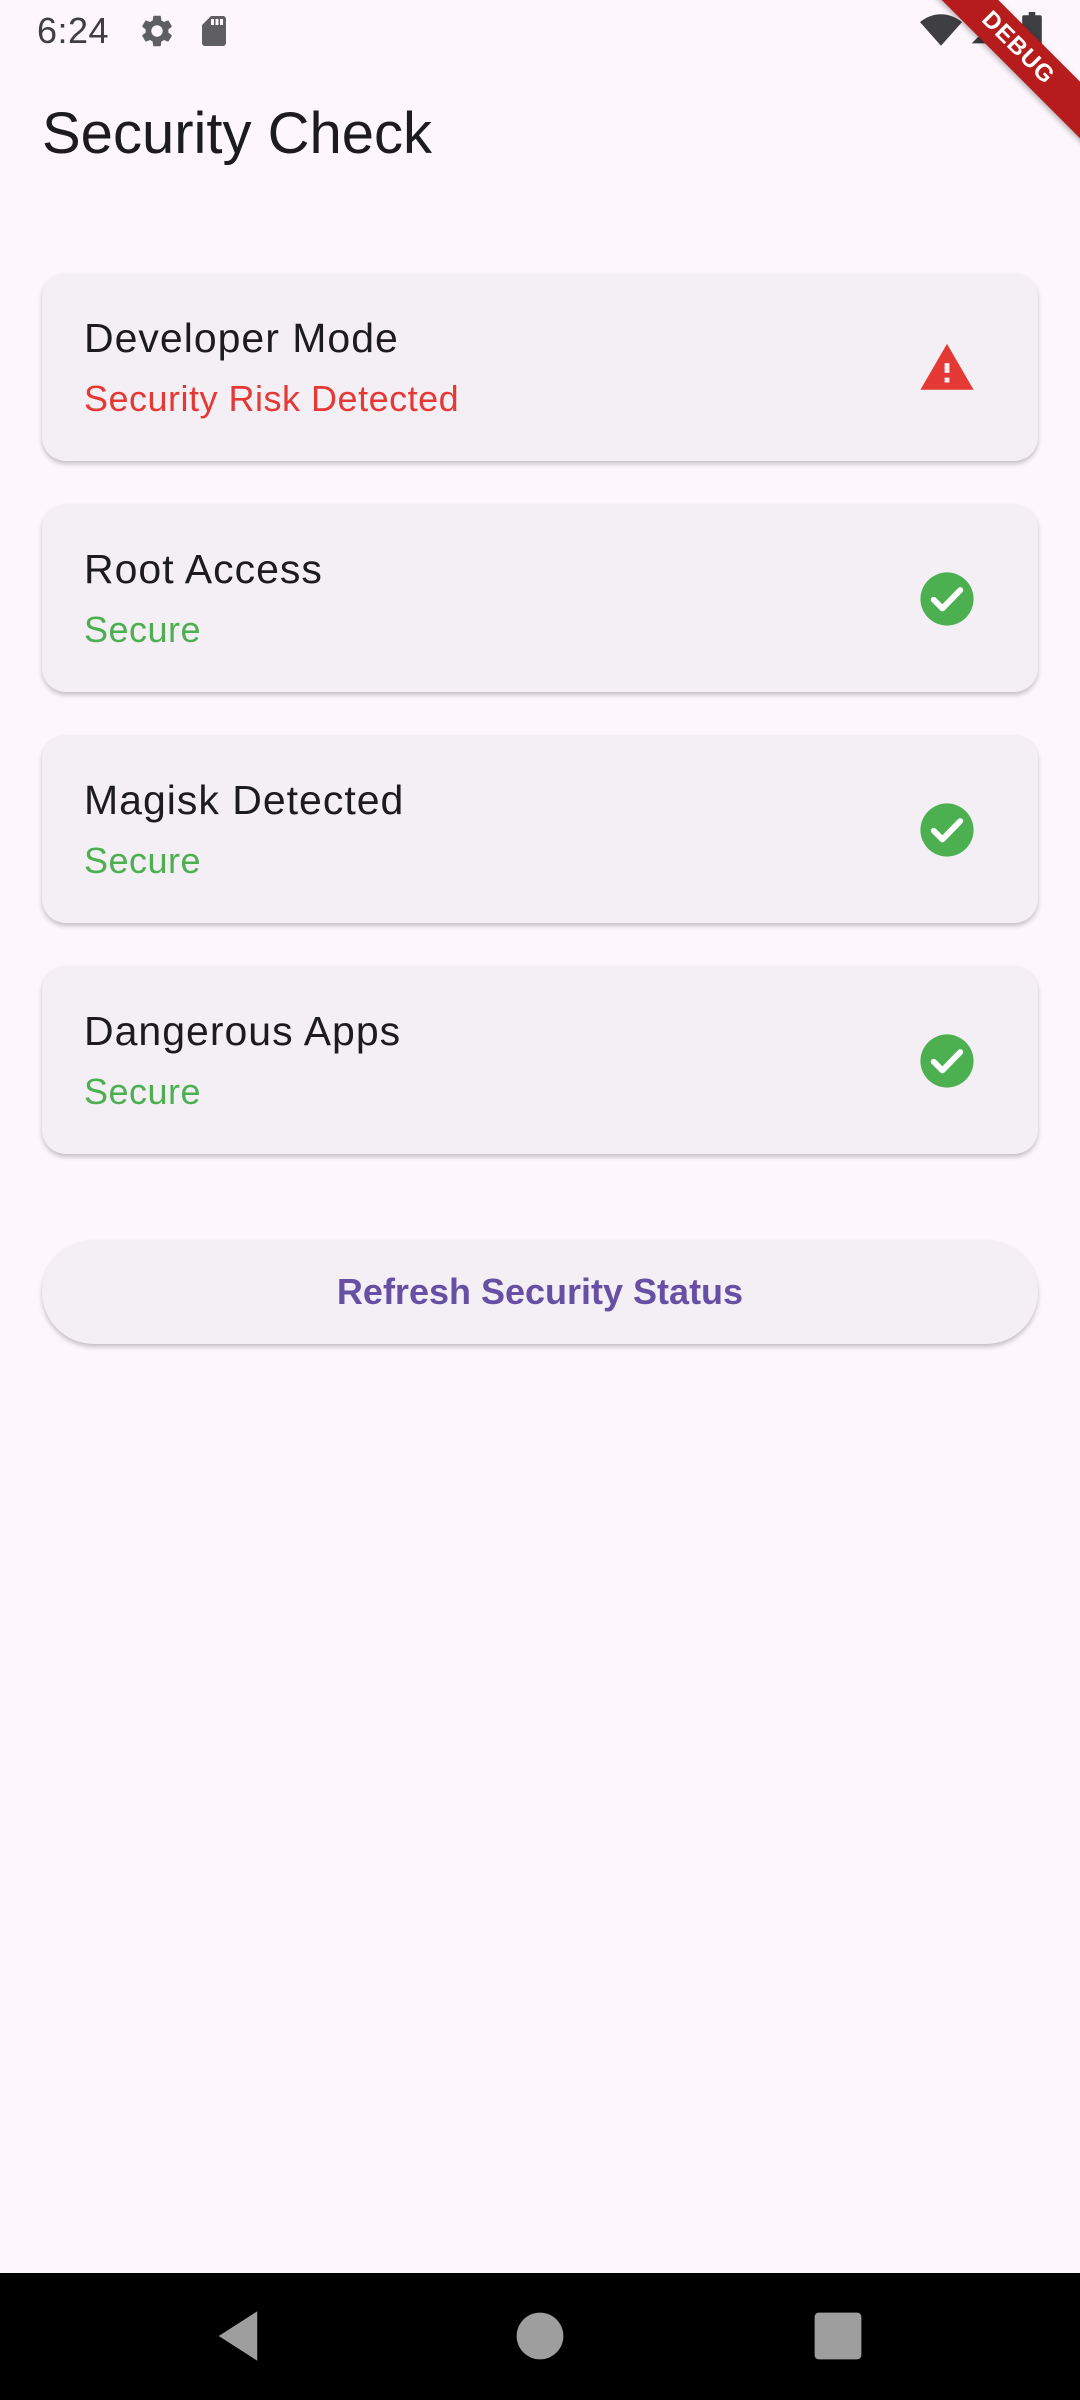  What do you see at coordinates (947, 366) in the screenshot?
I see `warning-icon` at bounding box center [947, 366].